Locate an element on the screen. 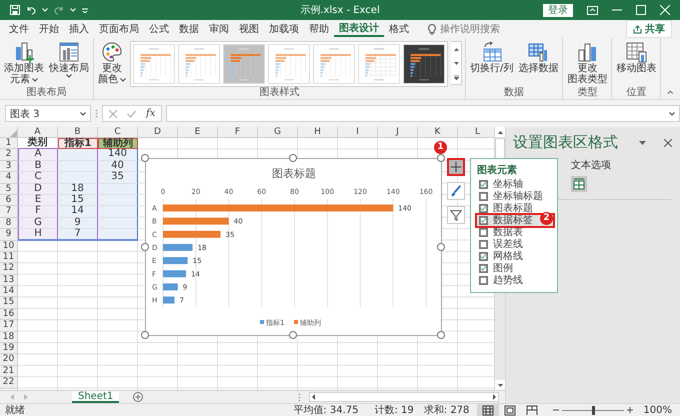  row-header: 3 is located at coordinates (9, 166).